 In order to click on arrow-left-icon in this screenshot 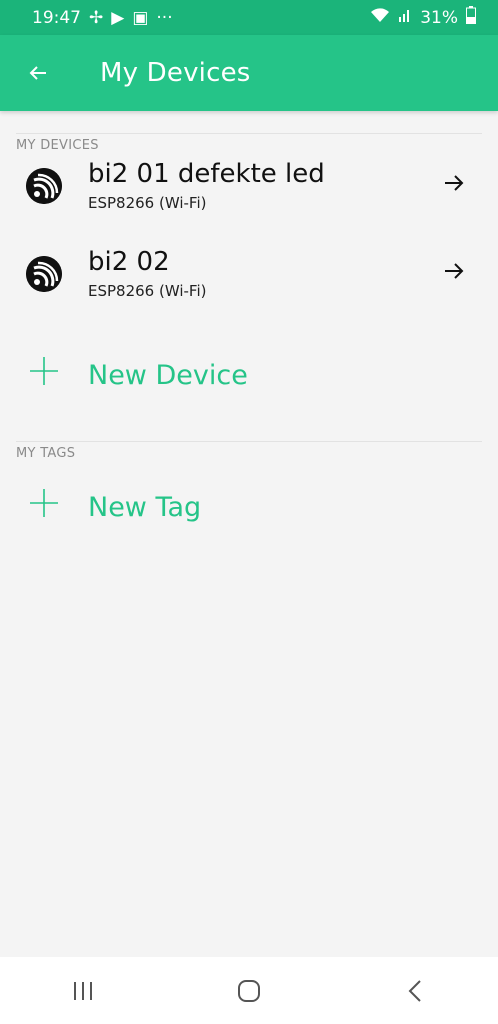, I will do `click(37, 73)`.